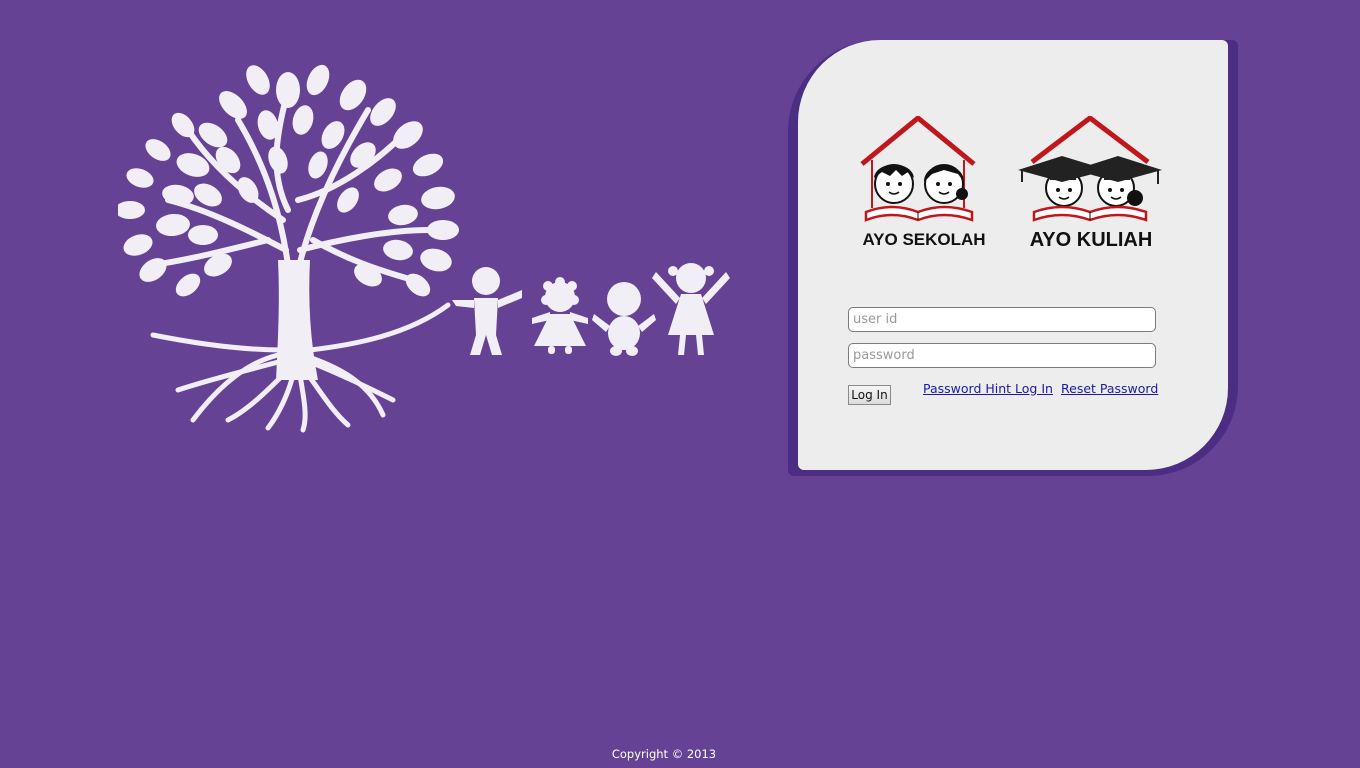  What do you see at coordinates (1090, 169) in the screenshot?
I see `graduates-under-roof-icon` at bounding box center [1090, 169].